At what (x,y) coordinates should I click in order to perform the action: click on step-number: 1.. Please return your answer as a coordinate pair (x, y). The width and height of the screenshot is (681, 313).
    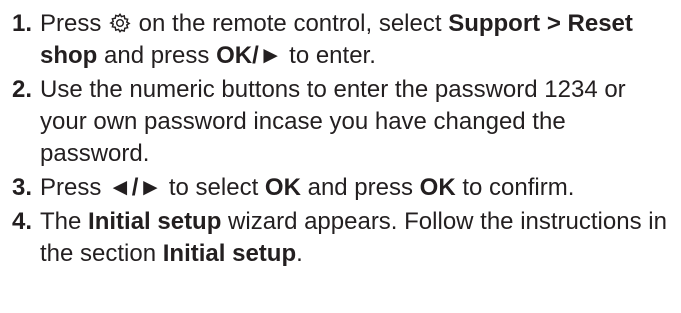
    Looking at the image, I should click on (22, 23).